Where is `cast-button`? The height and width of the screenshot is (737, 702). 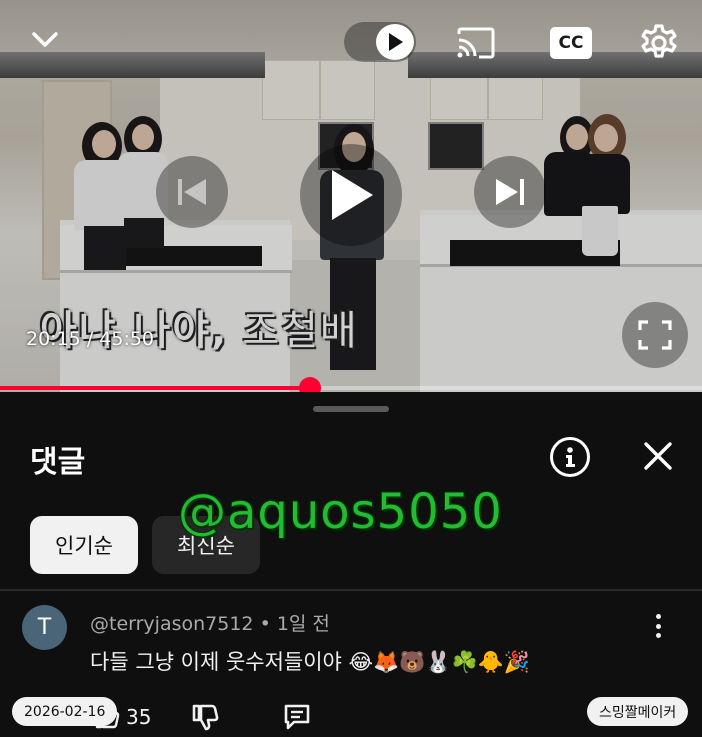 cast-button is located at coordinates (476, 43).